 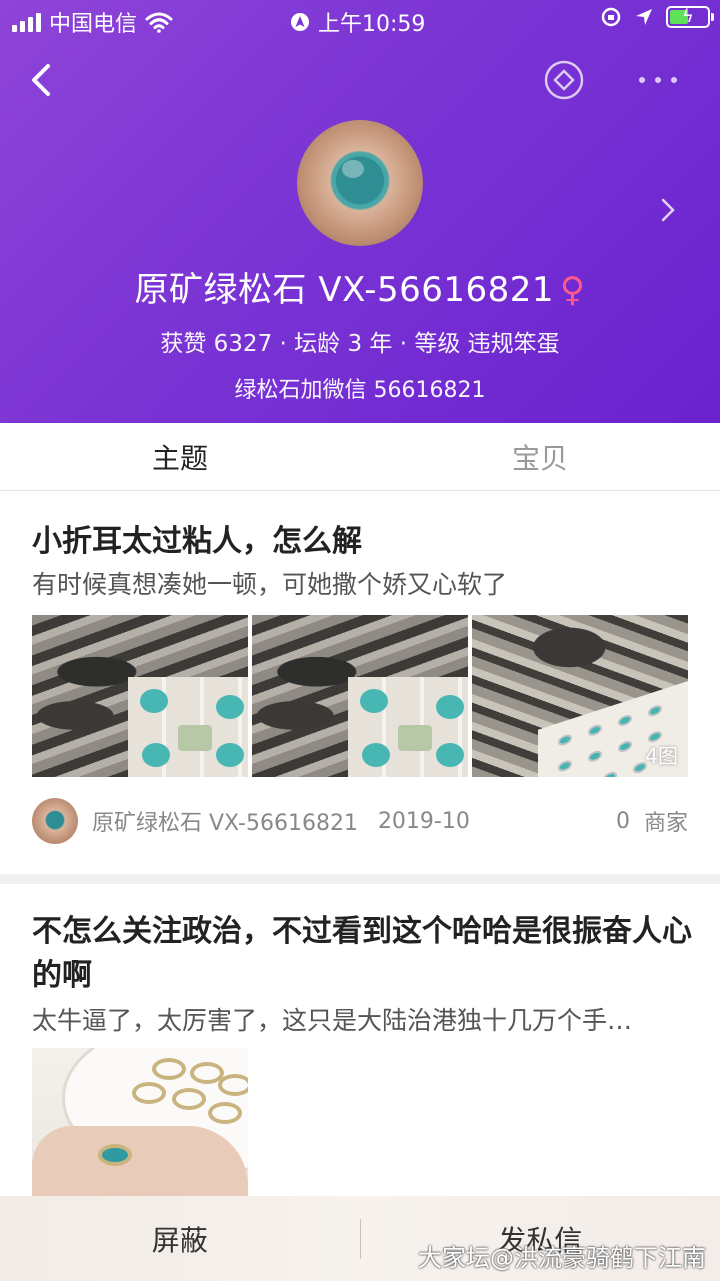 What do you see at coordinates (658, 80) in the screenshot?
I see `more-icon` at bounding box center [658, 80].